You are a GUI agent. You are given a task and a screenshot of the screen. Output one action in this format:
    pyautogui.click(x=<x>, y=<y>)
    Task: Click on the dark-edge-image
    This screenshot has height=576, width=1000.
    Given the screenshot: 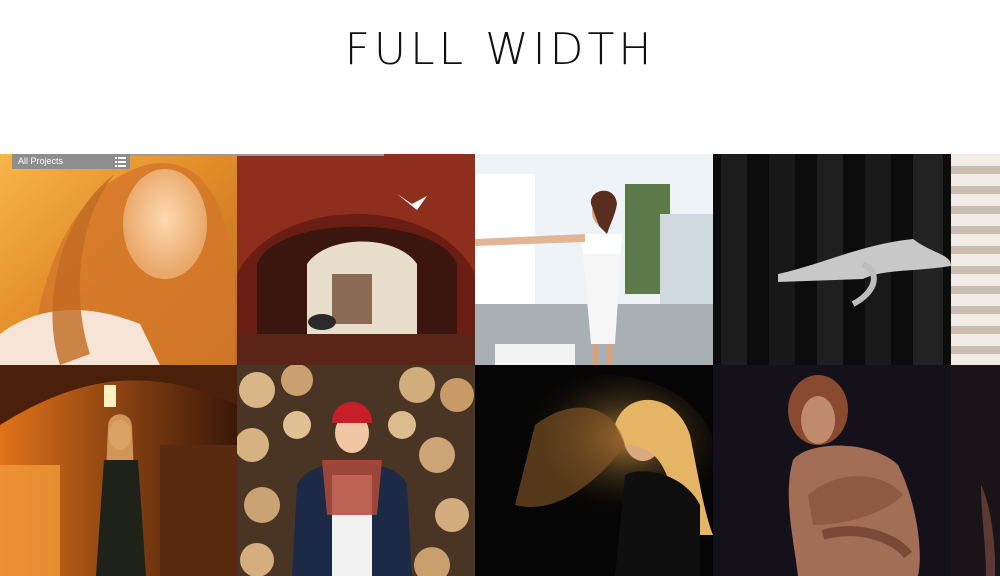 What is the action you would take?
    pyautogui.click(x=975, y=470)
    